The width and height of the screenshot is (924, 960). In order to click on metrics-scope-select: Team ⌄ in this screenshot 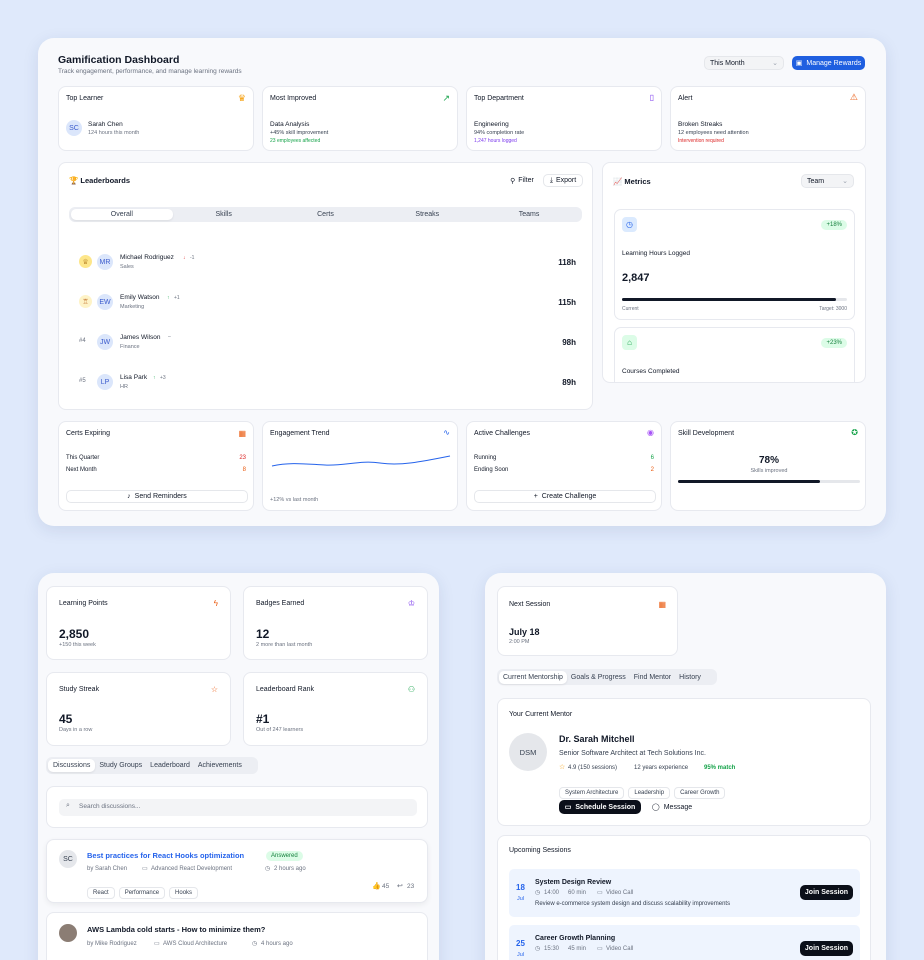, I will do `click(827, 181)`.